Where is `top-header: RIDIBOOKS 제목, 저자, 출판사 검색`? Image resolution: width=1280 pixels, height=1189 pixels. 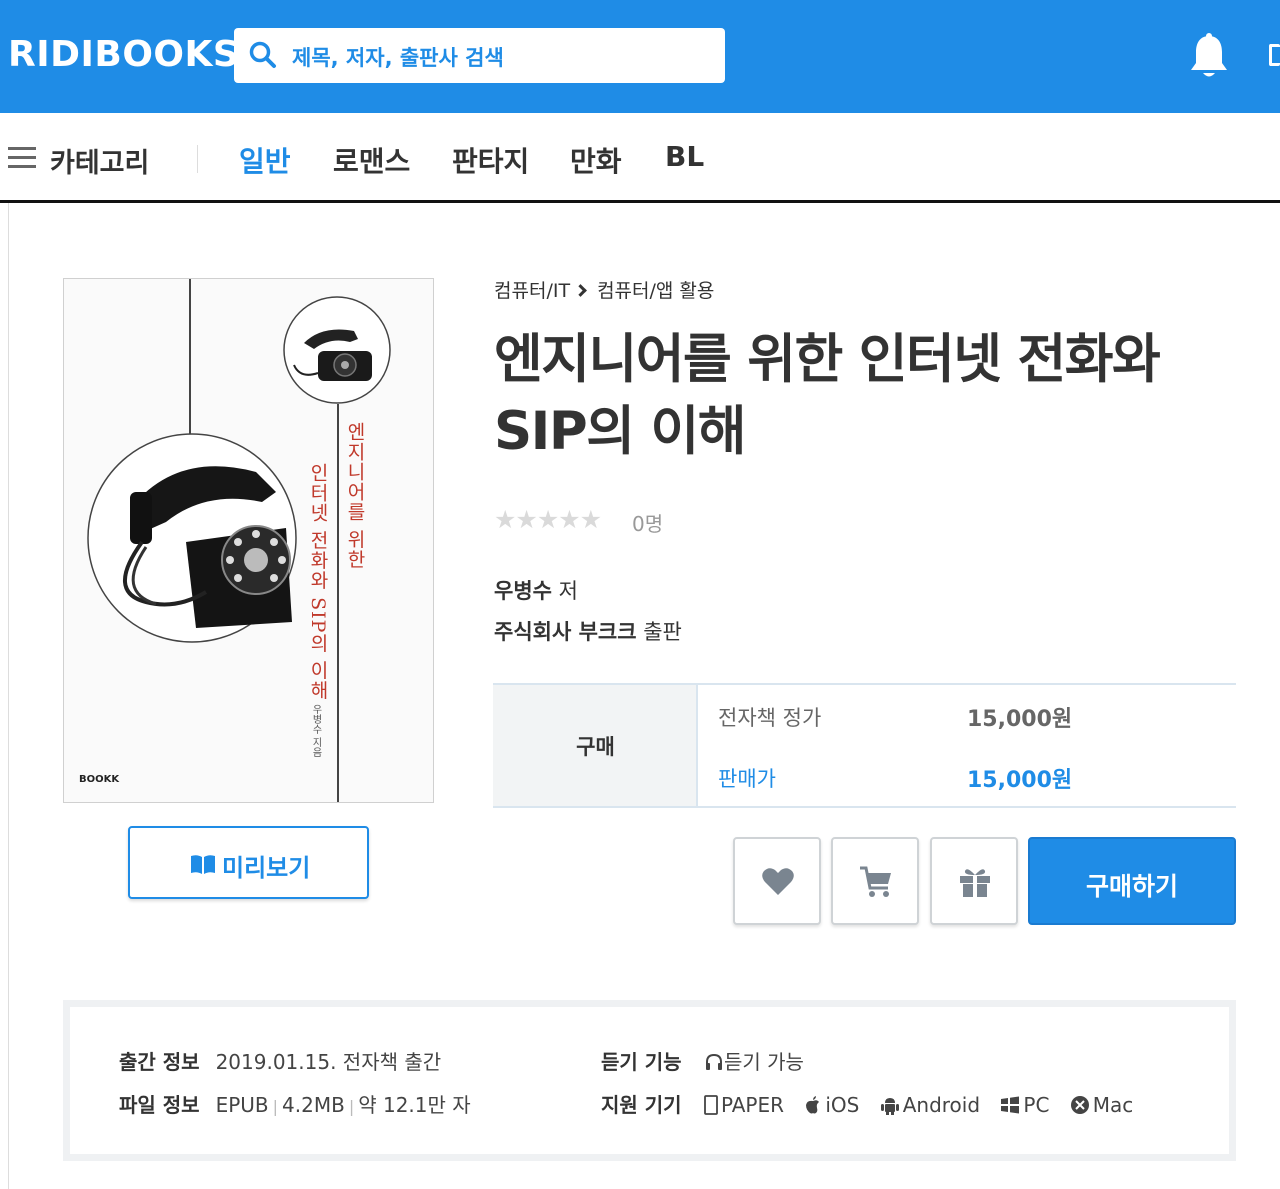
top-header: RIDIBOOKS 제목, 저자, 출판사 검색 is located at coordinates (640, 56).